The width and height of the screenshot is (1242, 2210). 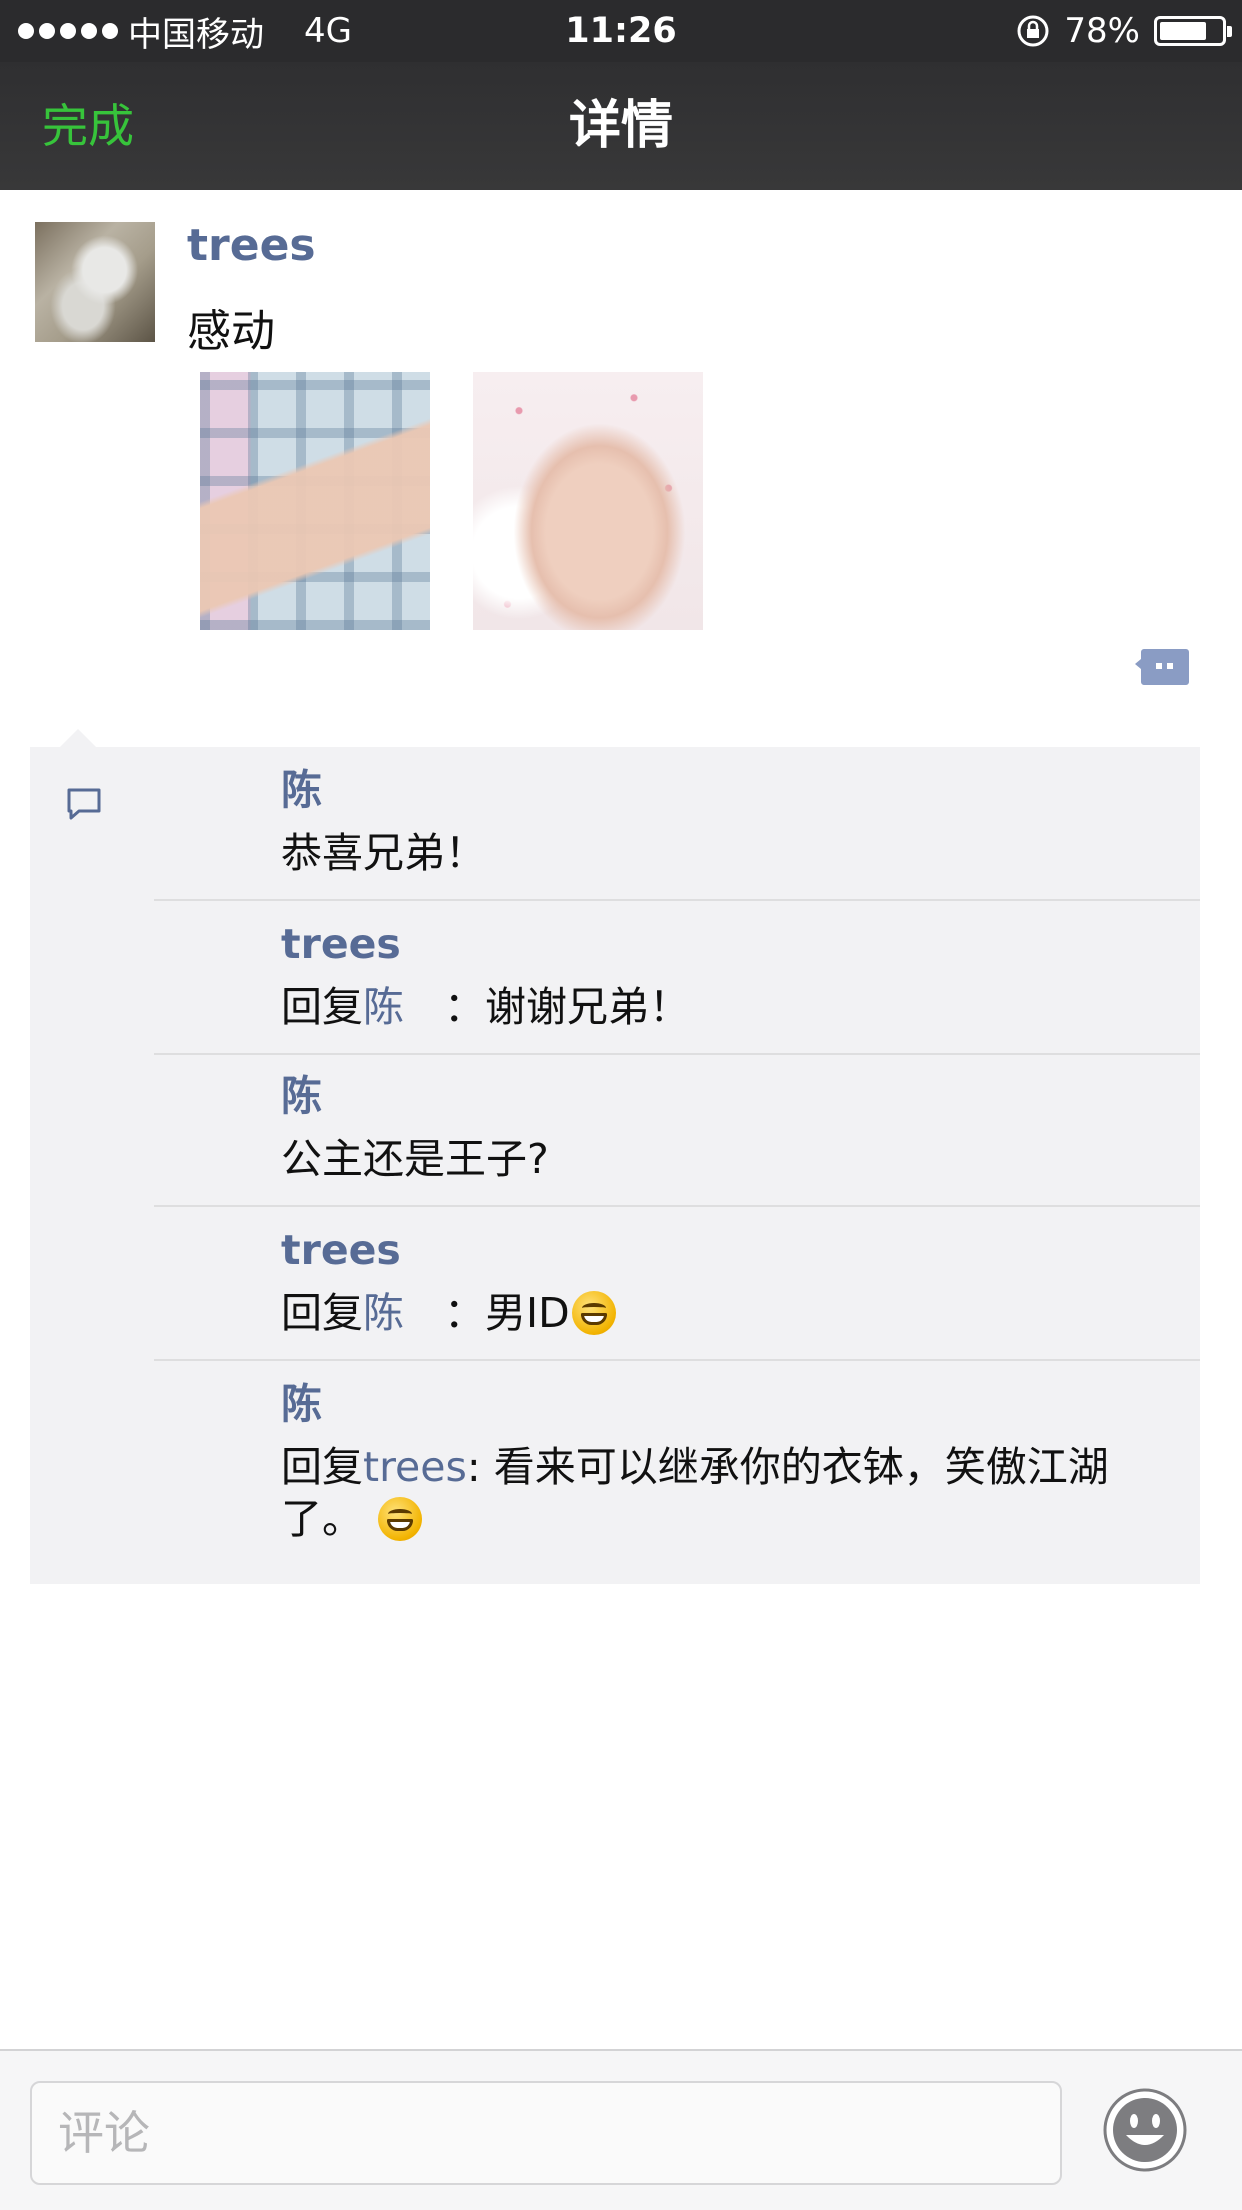 What do you see at coordinates (731, 1313) in the screenshot?
I see `comment-text: 回复陈 ：男ID` at bounding box center [731, 1313].